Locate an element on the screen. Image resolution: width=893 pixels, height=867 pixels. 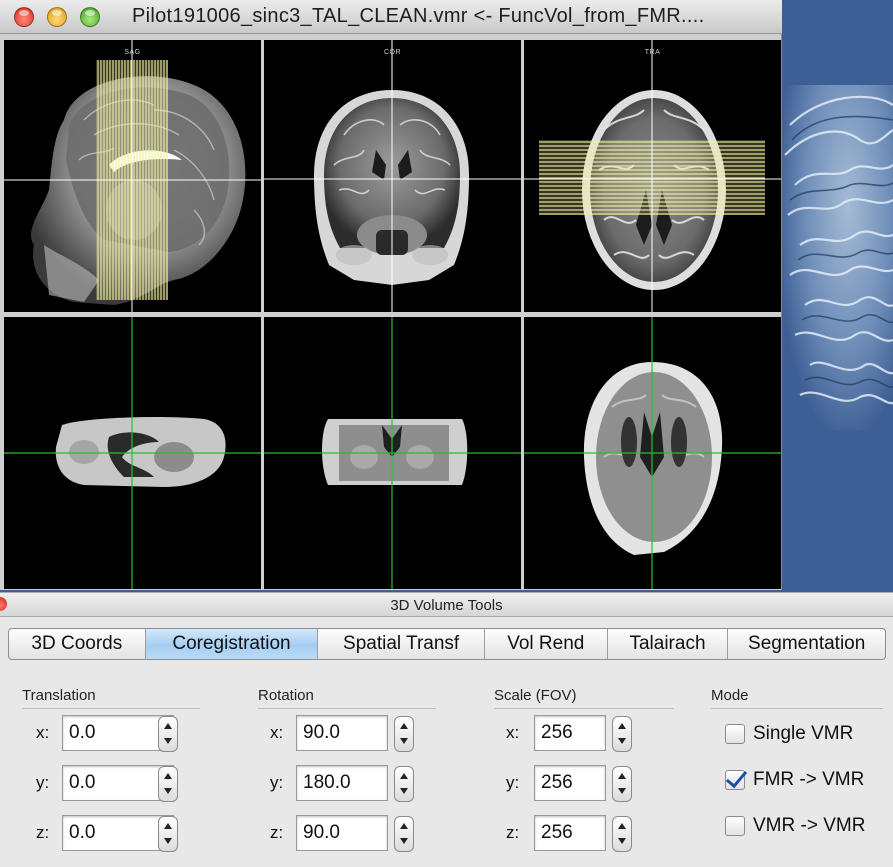
tab-3d-coords: 3D Coords is located at coordinates (77, 644).